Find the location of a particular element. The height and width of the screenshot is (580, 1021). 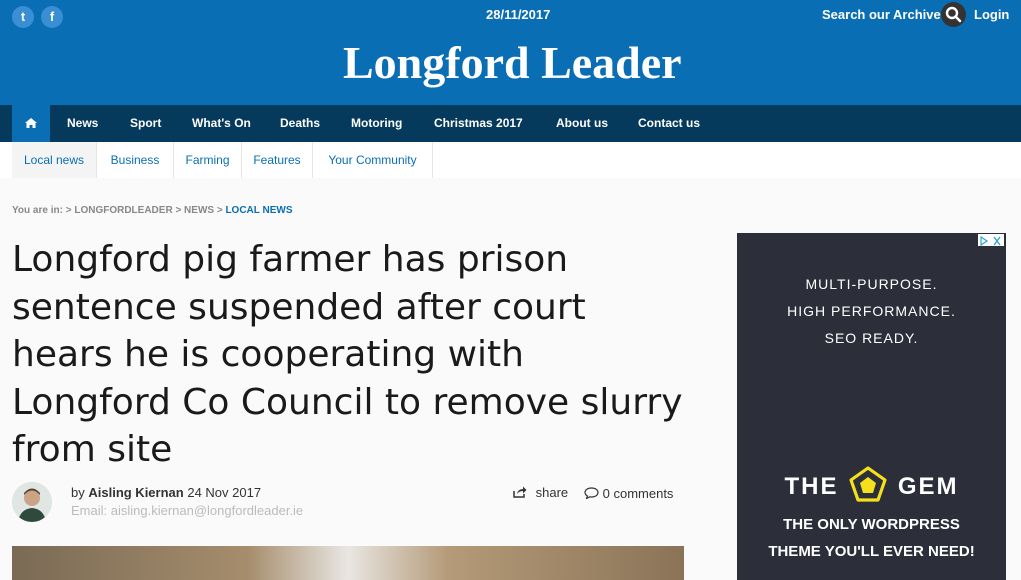

subnav-item-farming: Farming is located at coordinates (208, 160).